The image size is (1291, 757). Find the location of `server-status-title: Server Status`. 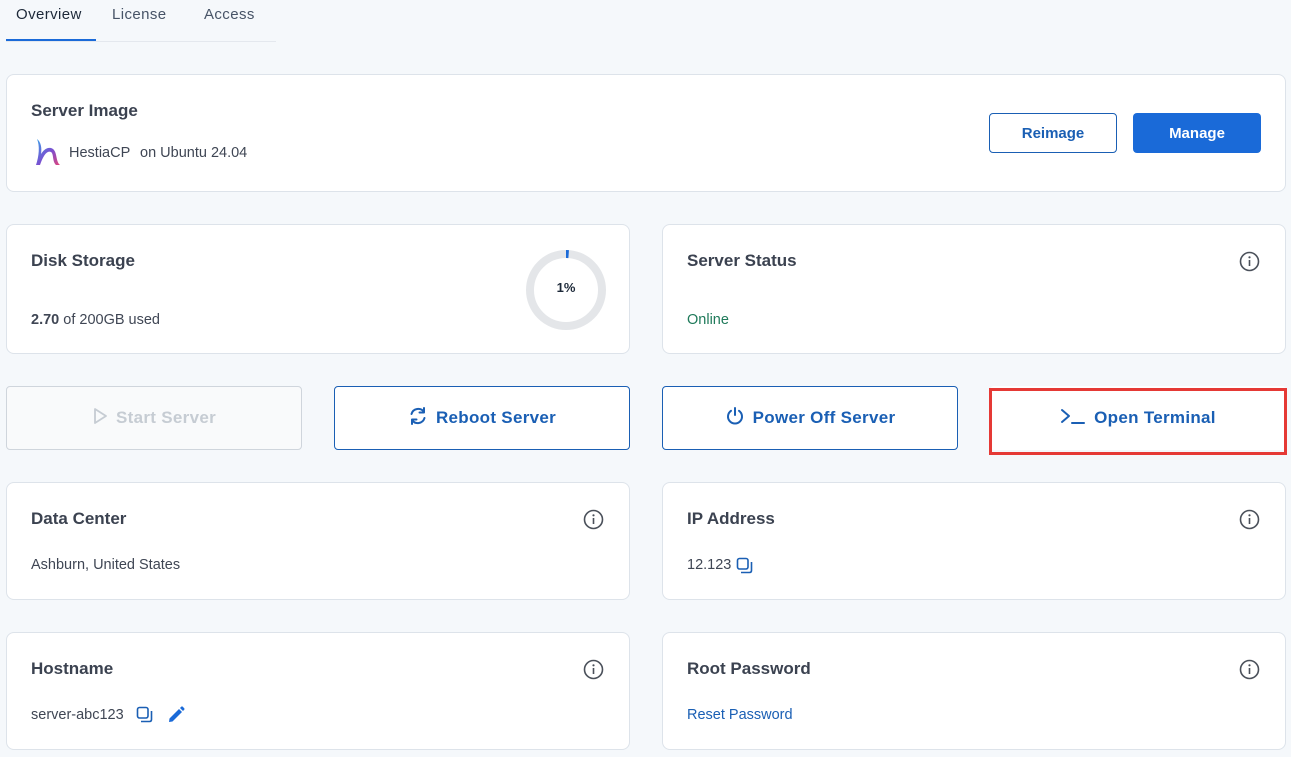

server-status-title: Server Status is located at coordinates (742, 260).